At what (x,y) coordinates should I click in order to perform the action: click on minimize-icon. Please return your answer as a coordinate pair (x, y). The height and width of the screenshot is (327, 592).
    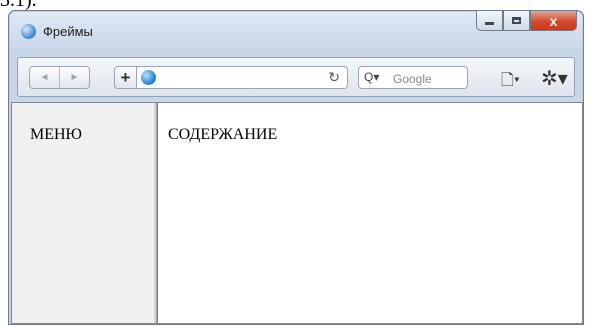
    Looking at the image, I should click on (489, 23).